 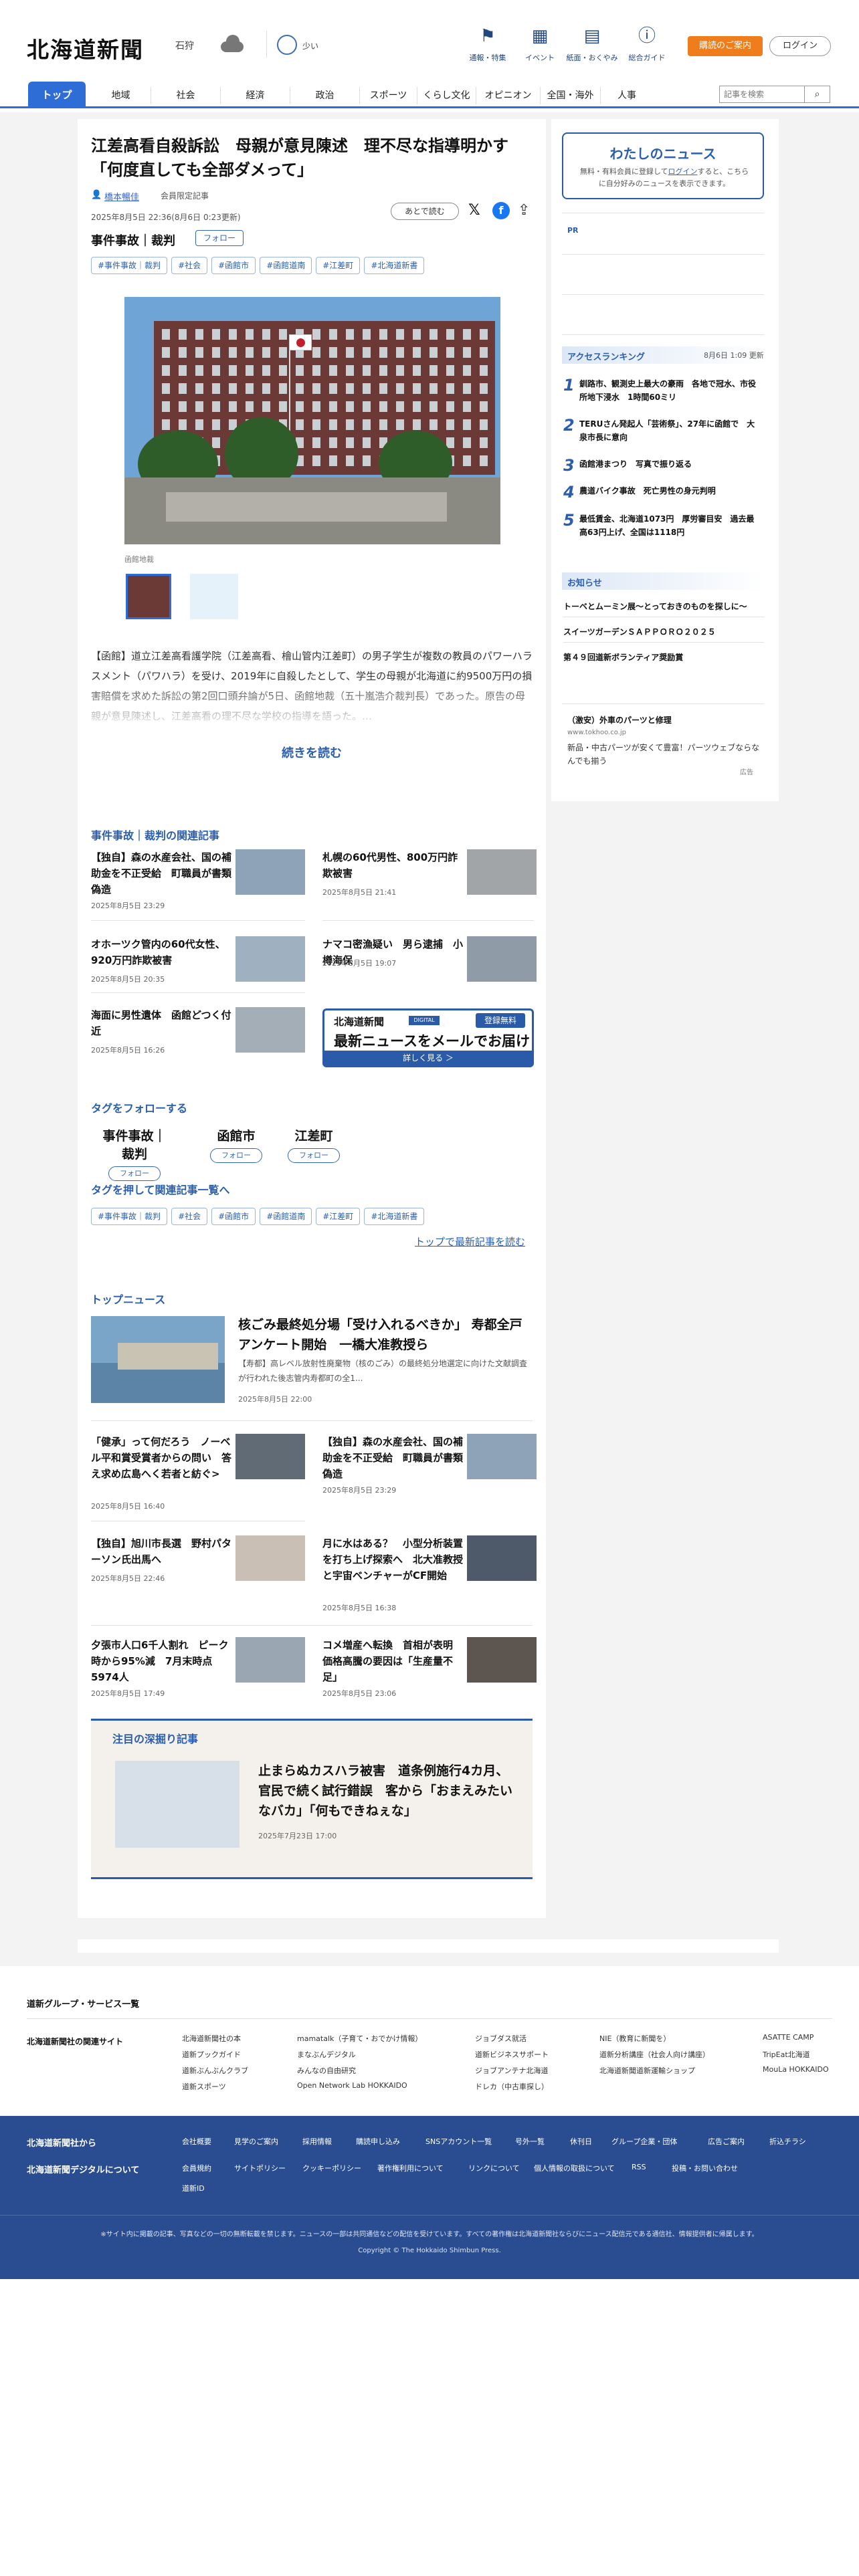 What do you see at coordinates (360, 2038) in the screenshot?
I see `group-site-link: mamatalk（子育て・おでかけ情報）` at bounding box center [360, 2038].